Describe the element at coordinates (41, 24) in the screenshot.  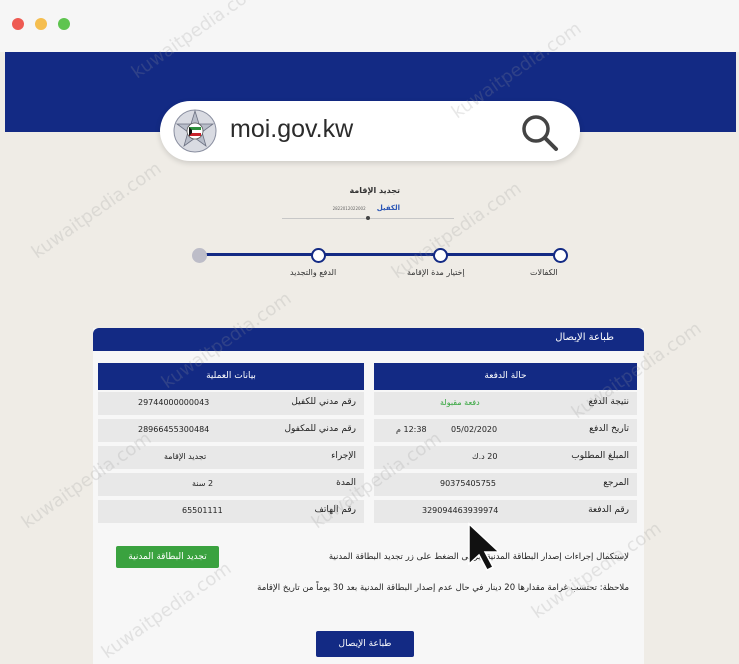
I see `minimize-window-button` at that location.